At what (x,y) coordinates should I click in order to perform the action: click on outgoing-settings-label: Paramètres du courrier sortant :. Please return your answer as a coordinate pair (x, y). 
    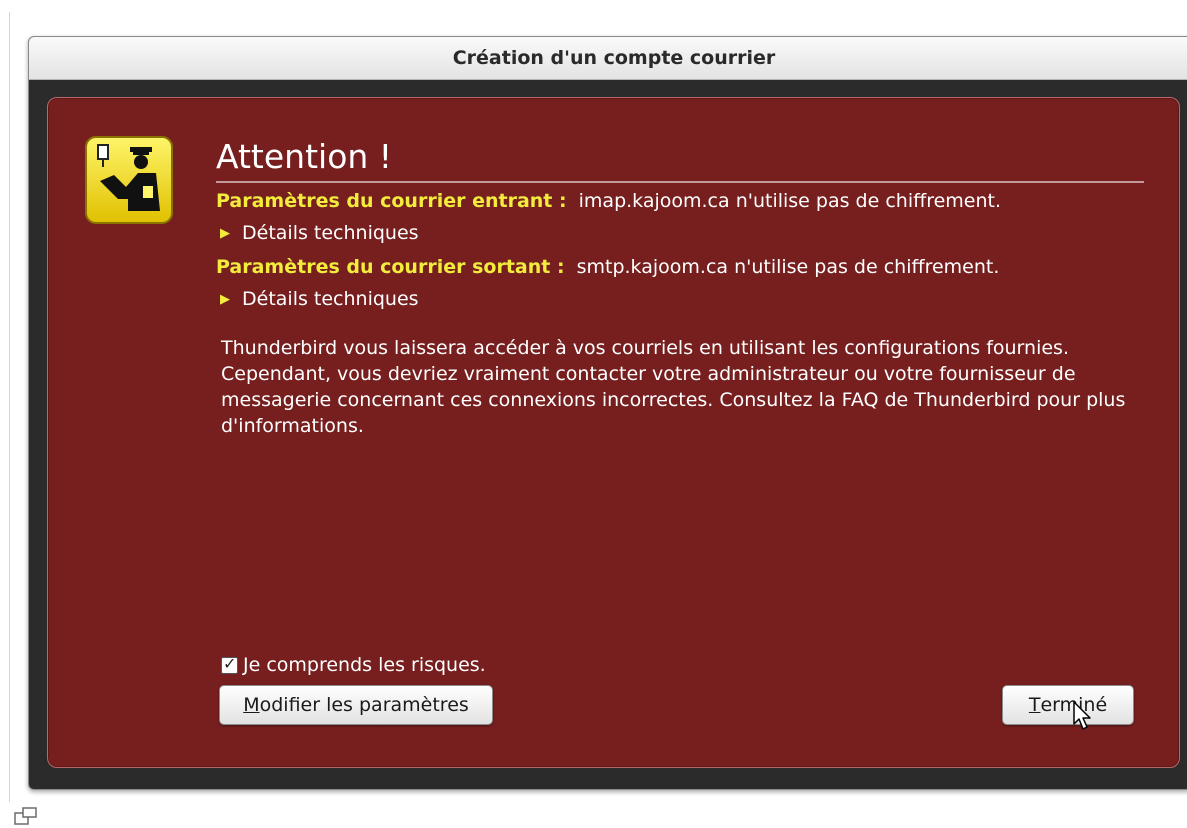
    Looking at the image, I should click on (390, 267).